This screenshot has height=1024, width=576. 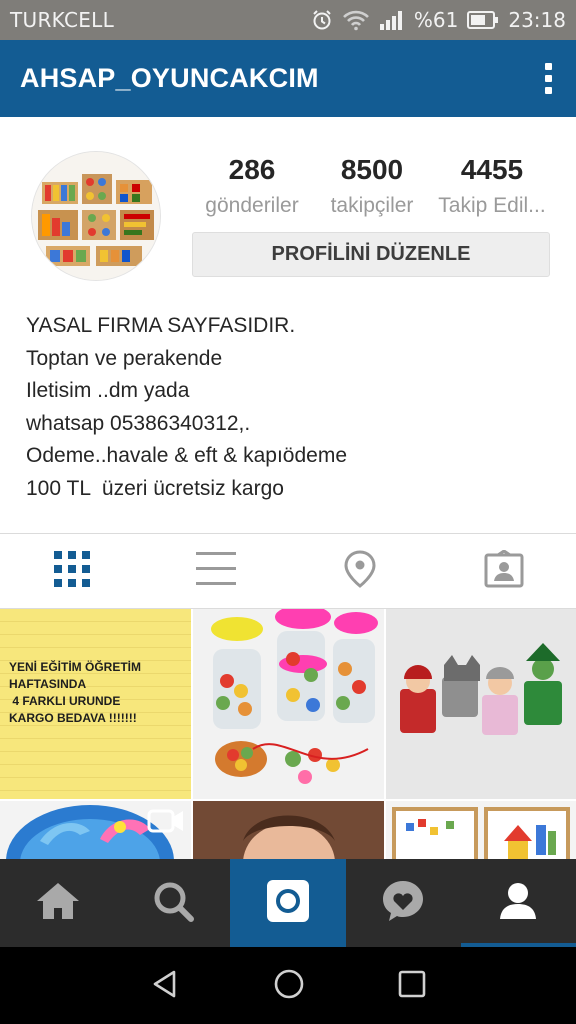 I want to click on bottom-navigation, so click(x=288, y=903).